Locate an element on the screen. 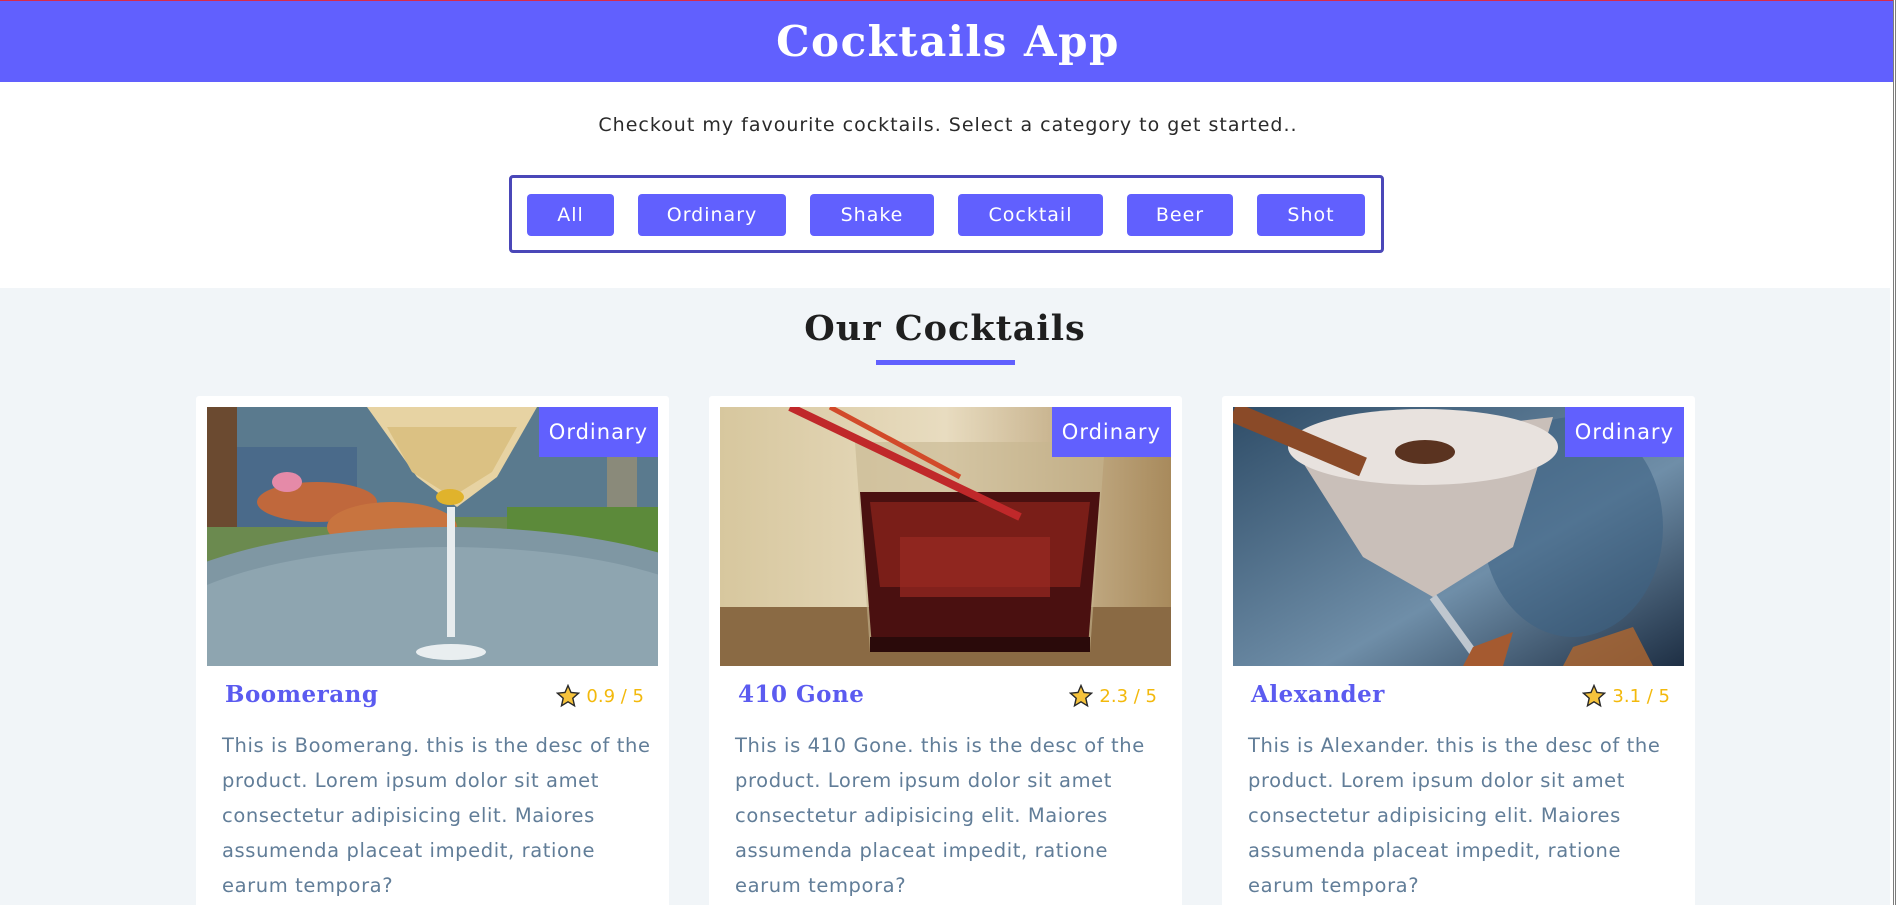  rating: 0.9 / 5 is located at coordinates (600, 696).